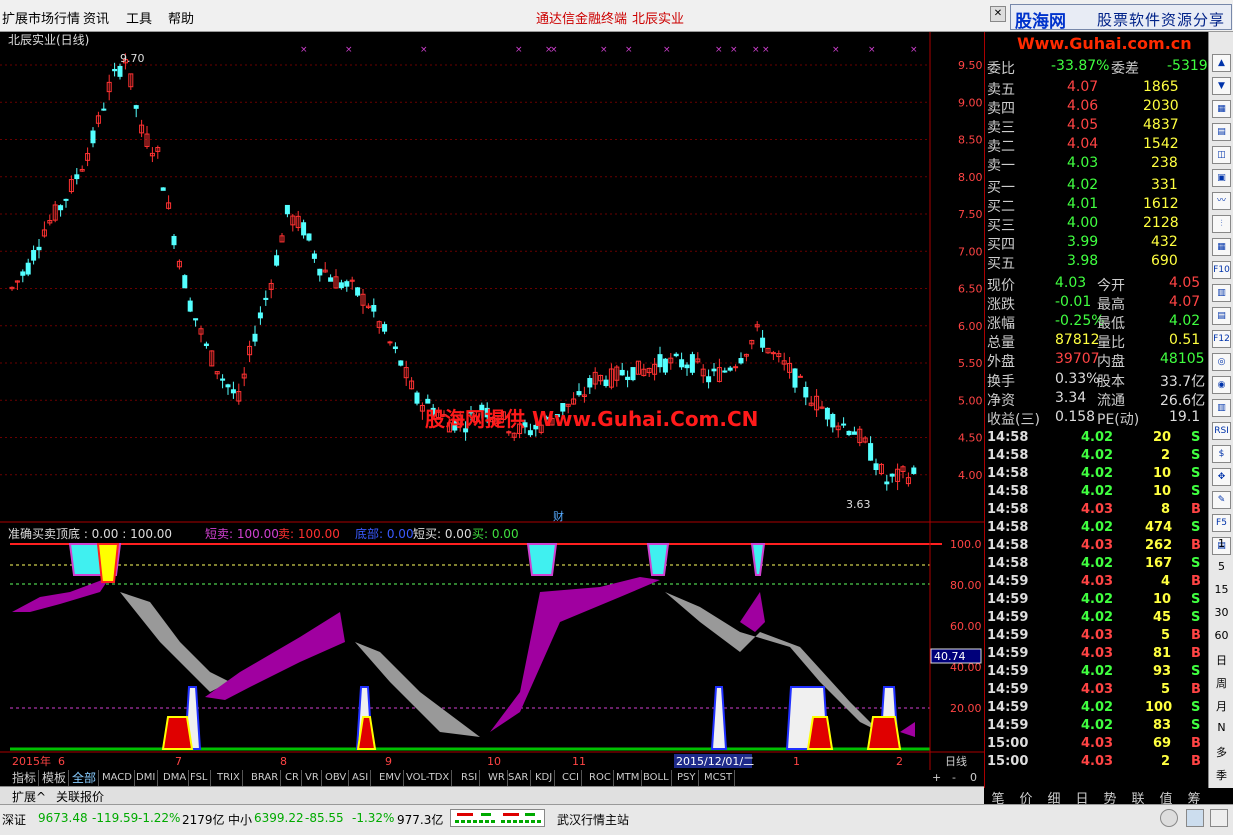 This screenshot has height=835, width=1233. What do you see at coordinates (312, 778) in the screenshot?
I see `tab-vr: VR` at bounding box center [312, 778].